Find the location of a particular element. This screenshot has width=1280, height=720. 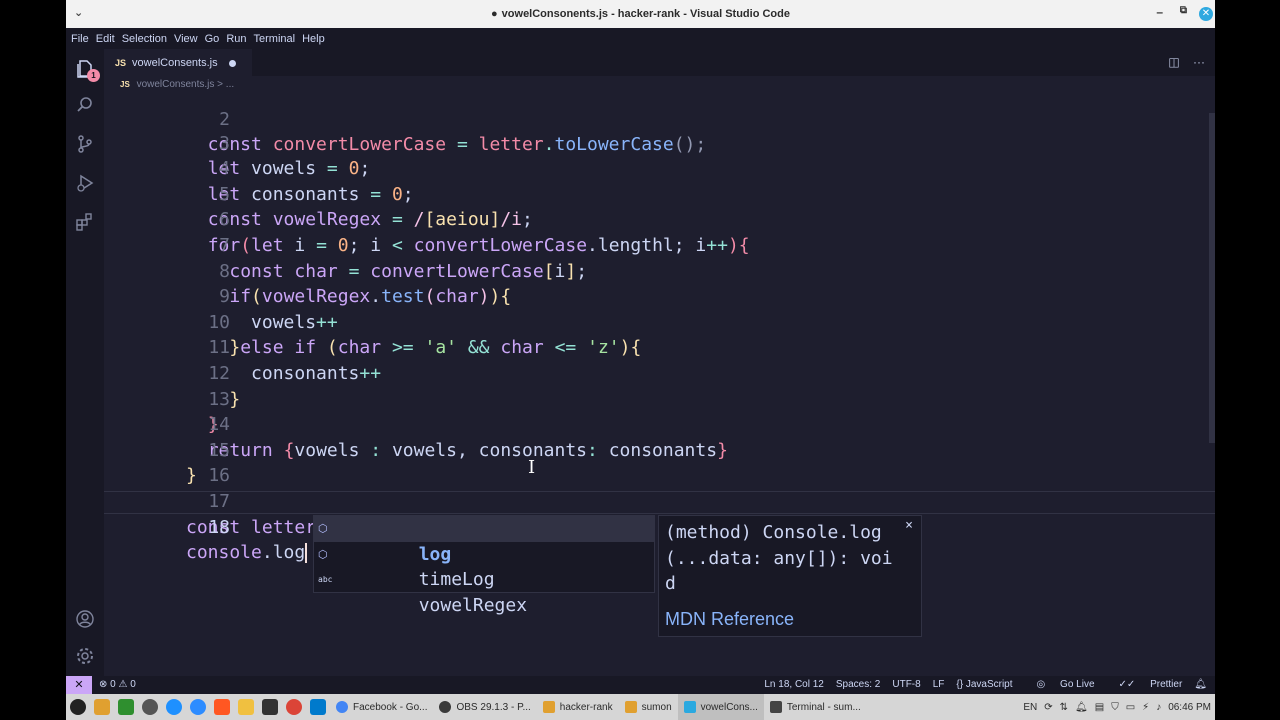

monitor-icon: ▭ is located at coordinates (1130, 707).